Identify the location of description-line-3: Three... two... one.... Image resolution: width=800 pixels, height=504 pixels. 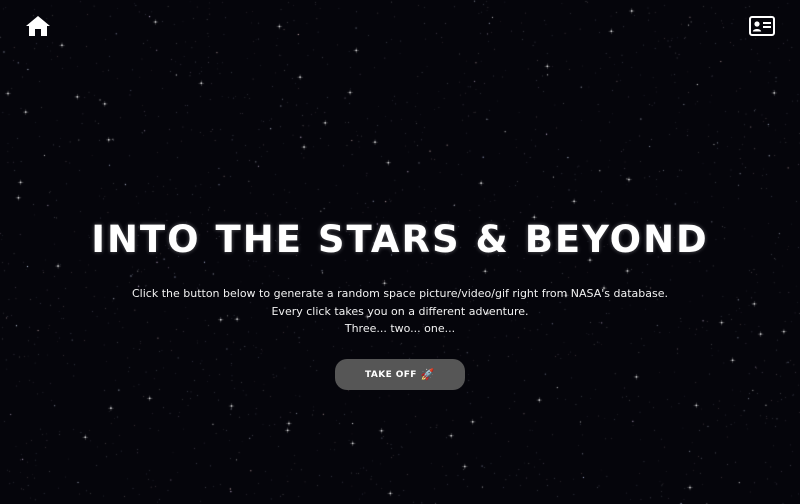
(400, 328).